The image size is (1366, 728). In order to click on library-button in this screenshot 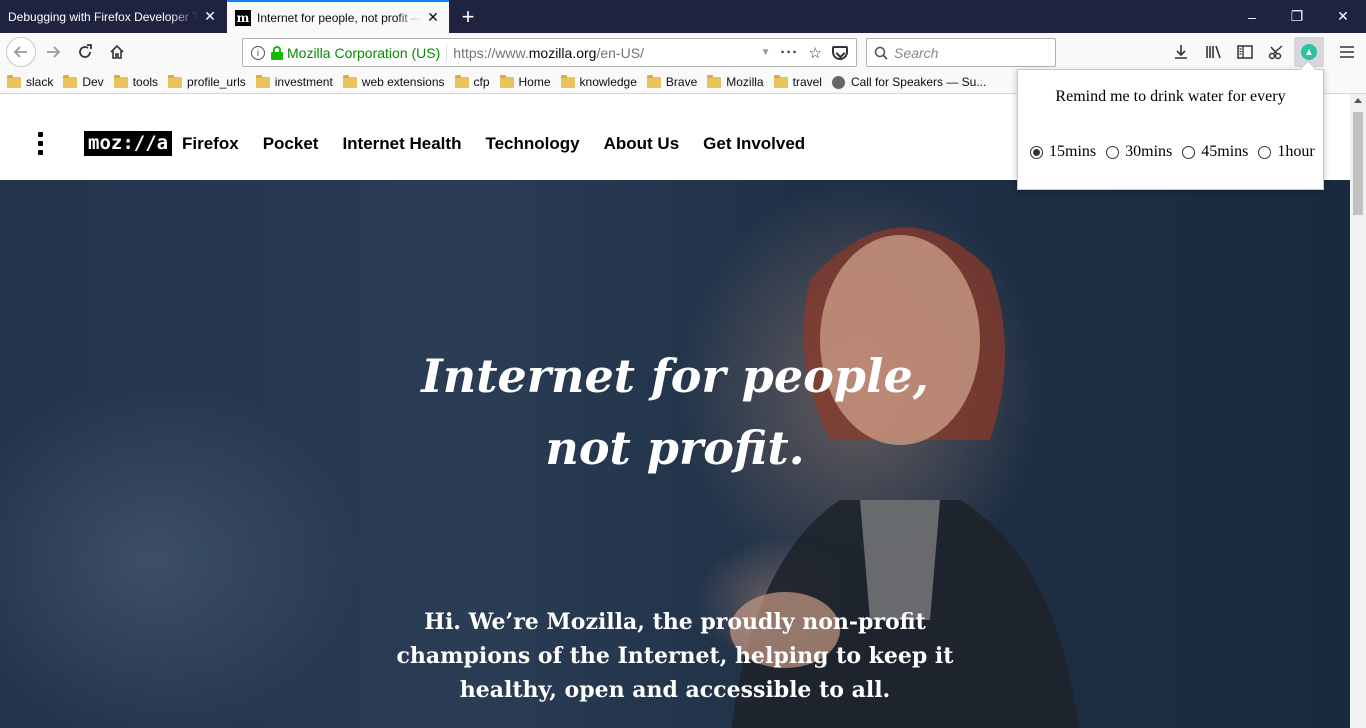, I will do `click(1214, 52)`.